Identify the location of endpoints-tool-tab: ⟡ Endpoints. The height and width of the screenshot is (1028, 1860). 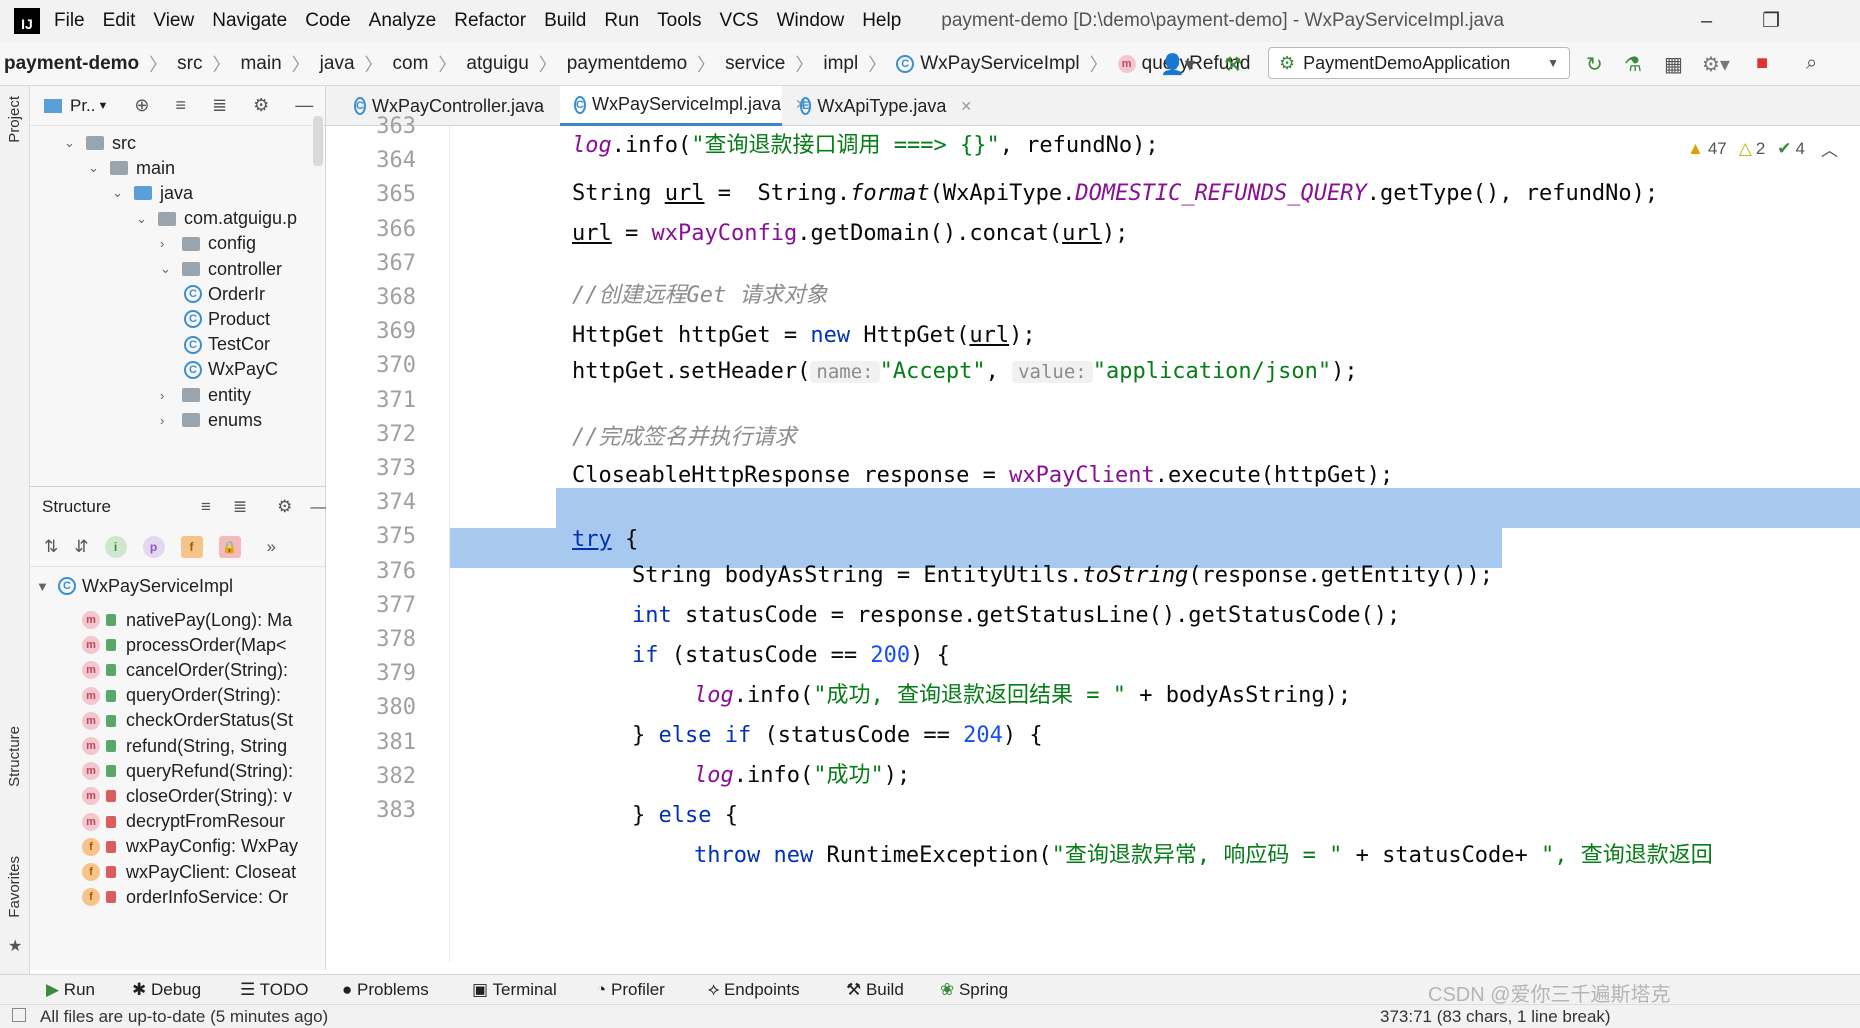
(754, 990).